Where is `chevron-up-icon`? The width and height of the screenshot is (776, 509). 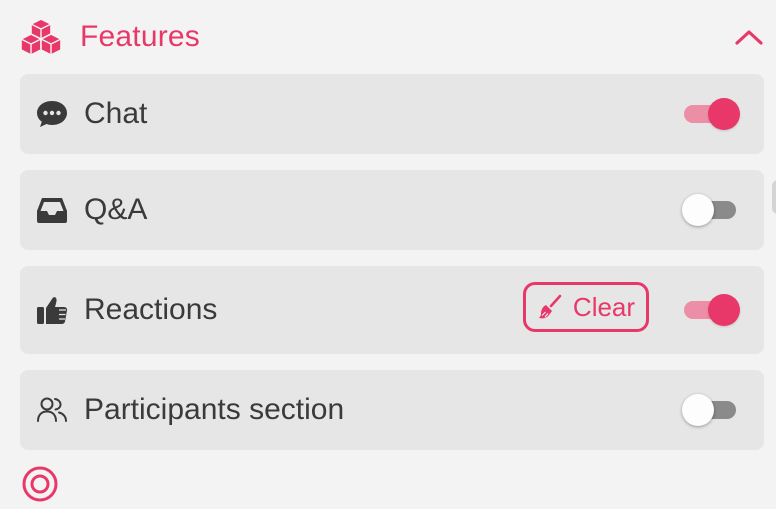 chevron-up-icon is located at coordinates (749, 37).